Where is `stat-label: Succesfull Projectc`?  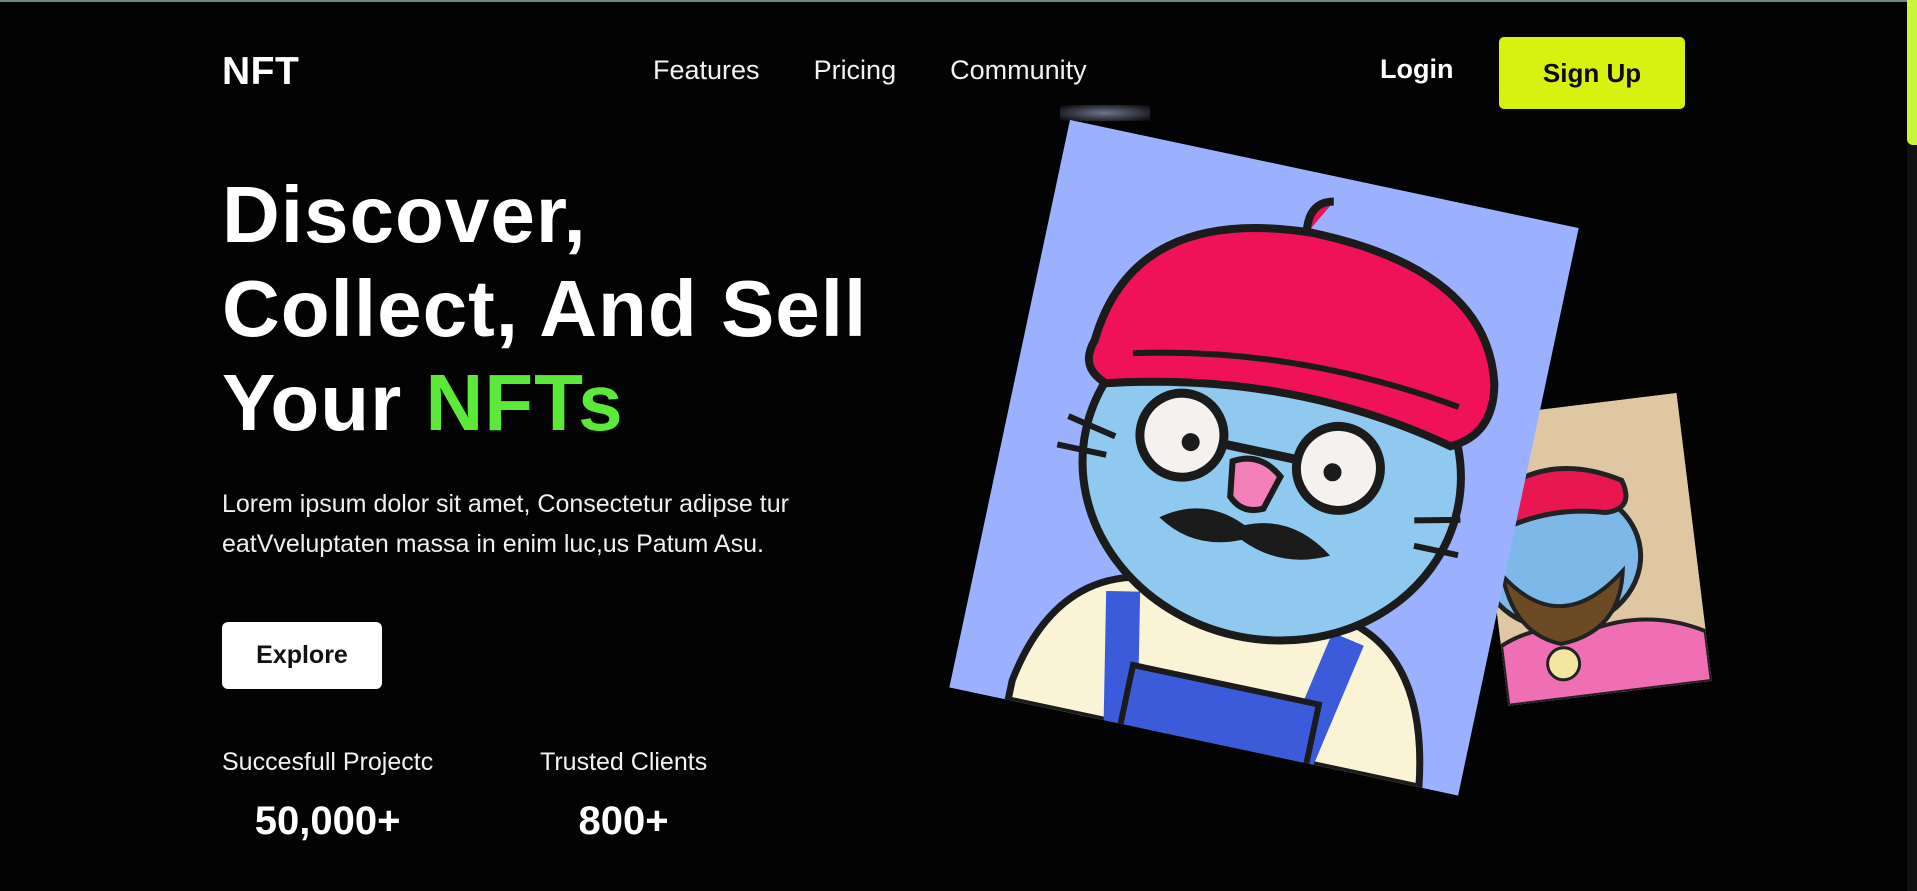
stat-label: Succesfull Projectc is located at coordinates (328, 762).